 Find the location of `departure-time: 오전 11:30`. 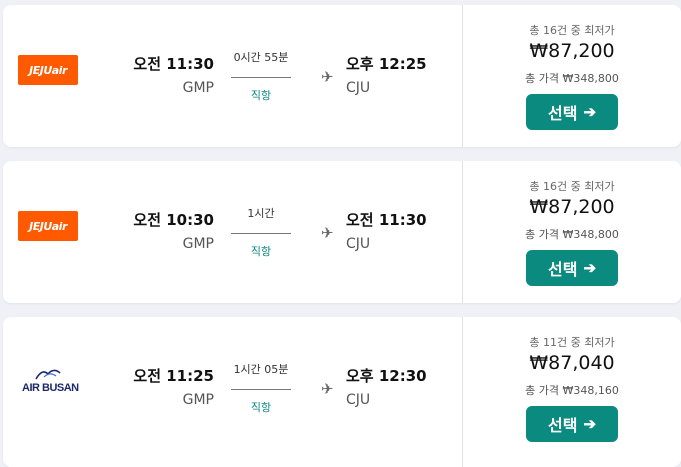

departure-time: 오전 11:30 is located at coordinates (173, 64).